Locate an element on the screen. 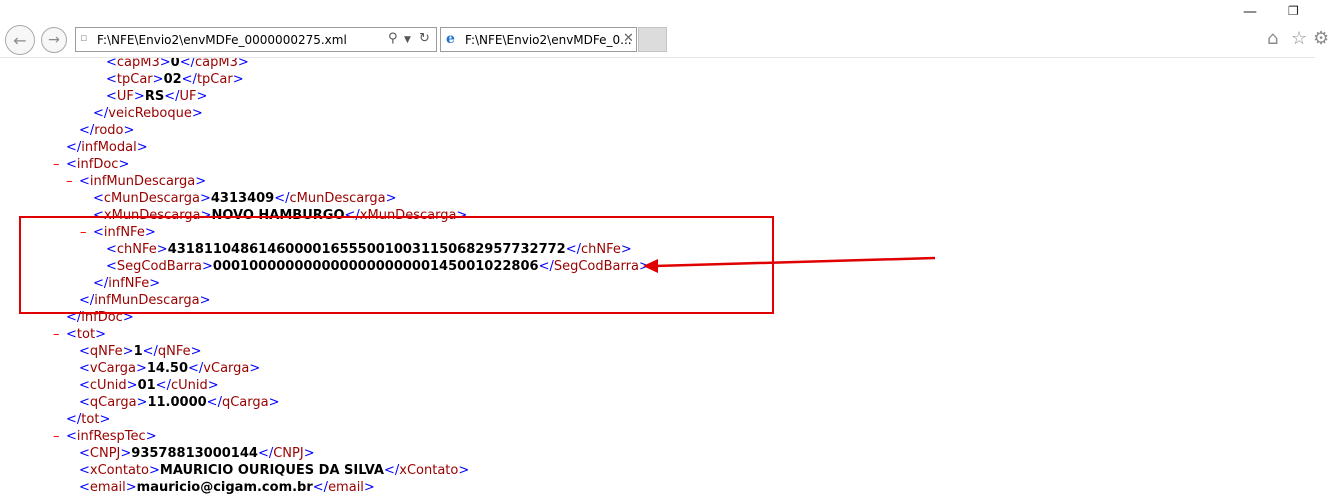  address-text: F:\NFE\Envio2\envMDFe_0000000275.xml is located at coordinates (222, 40).